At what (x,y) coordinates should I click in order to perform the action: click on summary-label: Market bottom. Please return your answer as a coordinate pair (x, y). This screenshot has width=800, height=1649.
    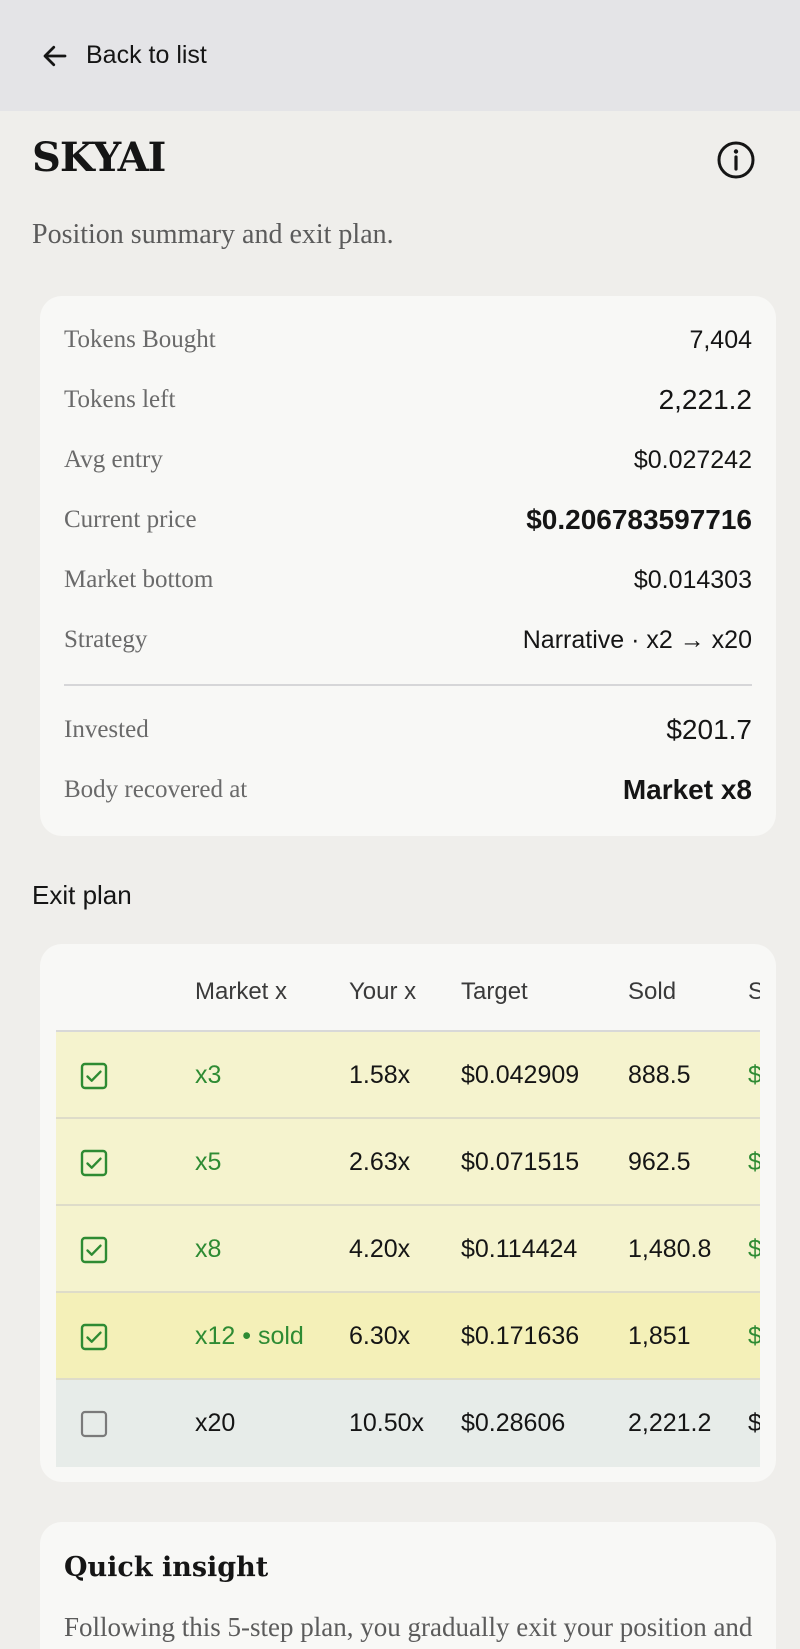
    Looking at the image, I should click on (139, 579).